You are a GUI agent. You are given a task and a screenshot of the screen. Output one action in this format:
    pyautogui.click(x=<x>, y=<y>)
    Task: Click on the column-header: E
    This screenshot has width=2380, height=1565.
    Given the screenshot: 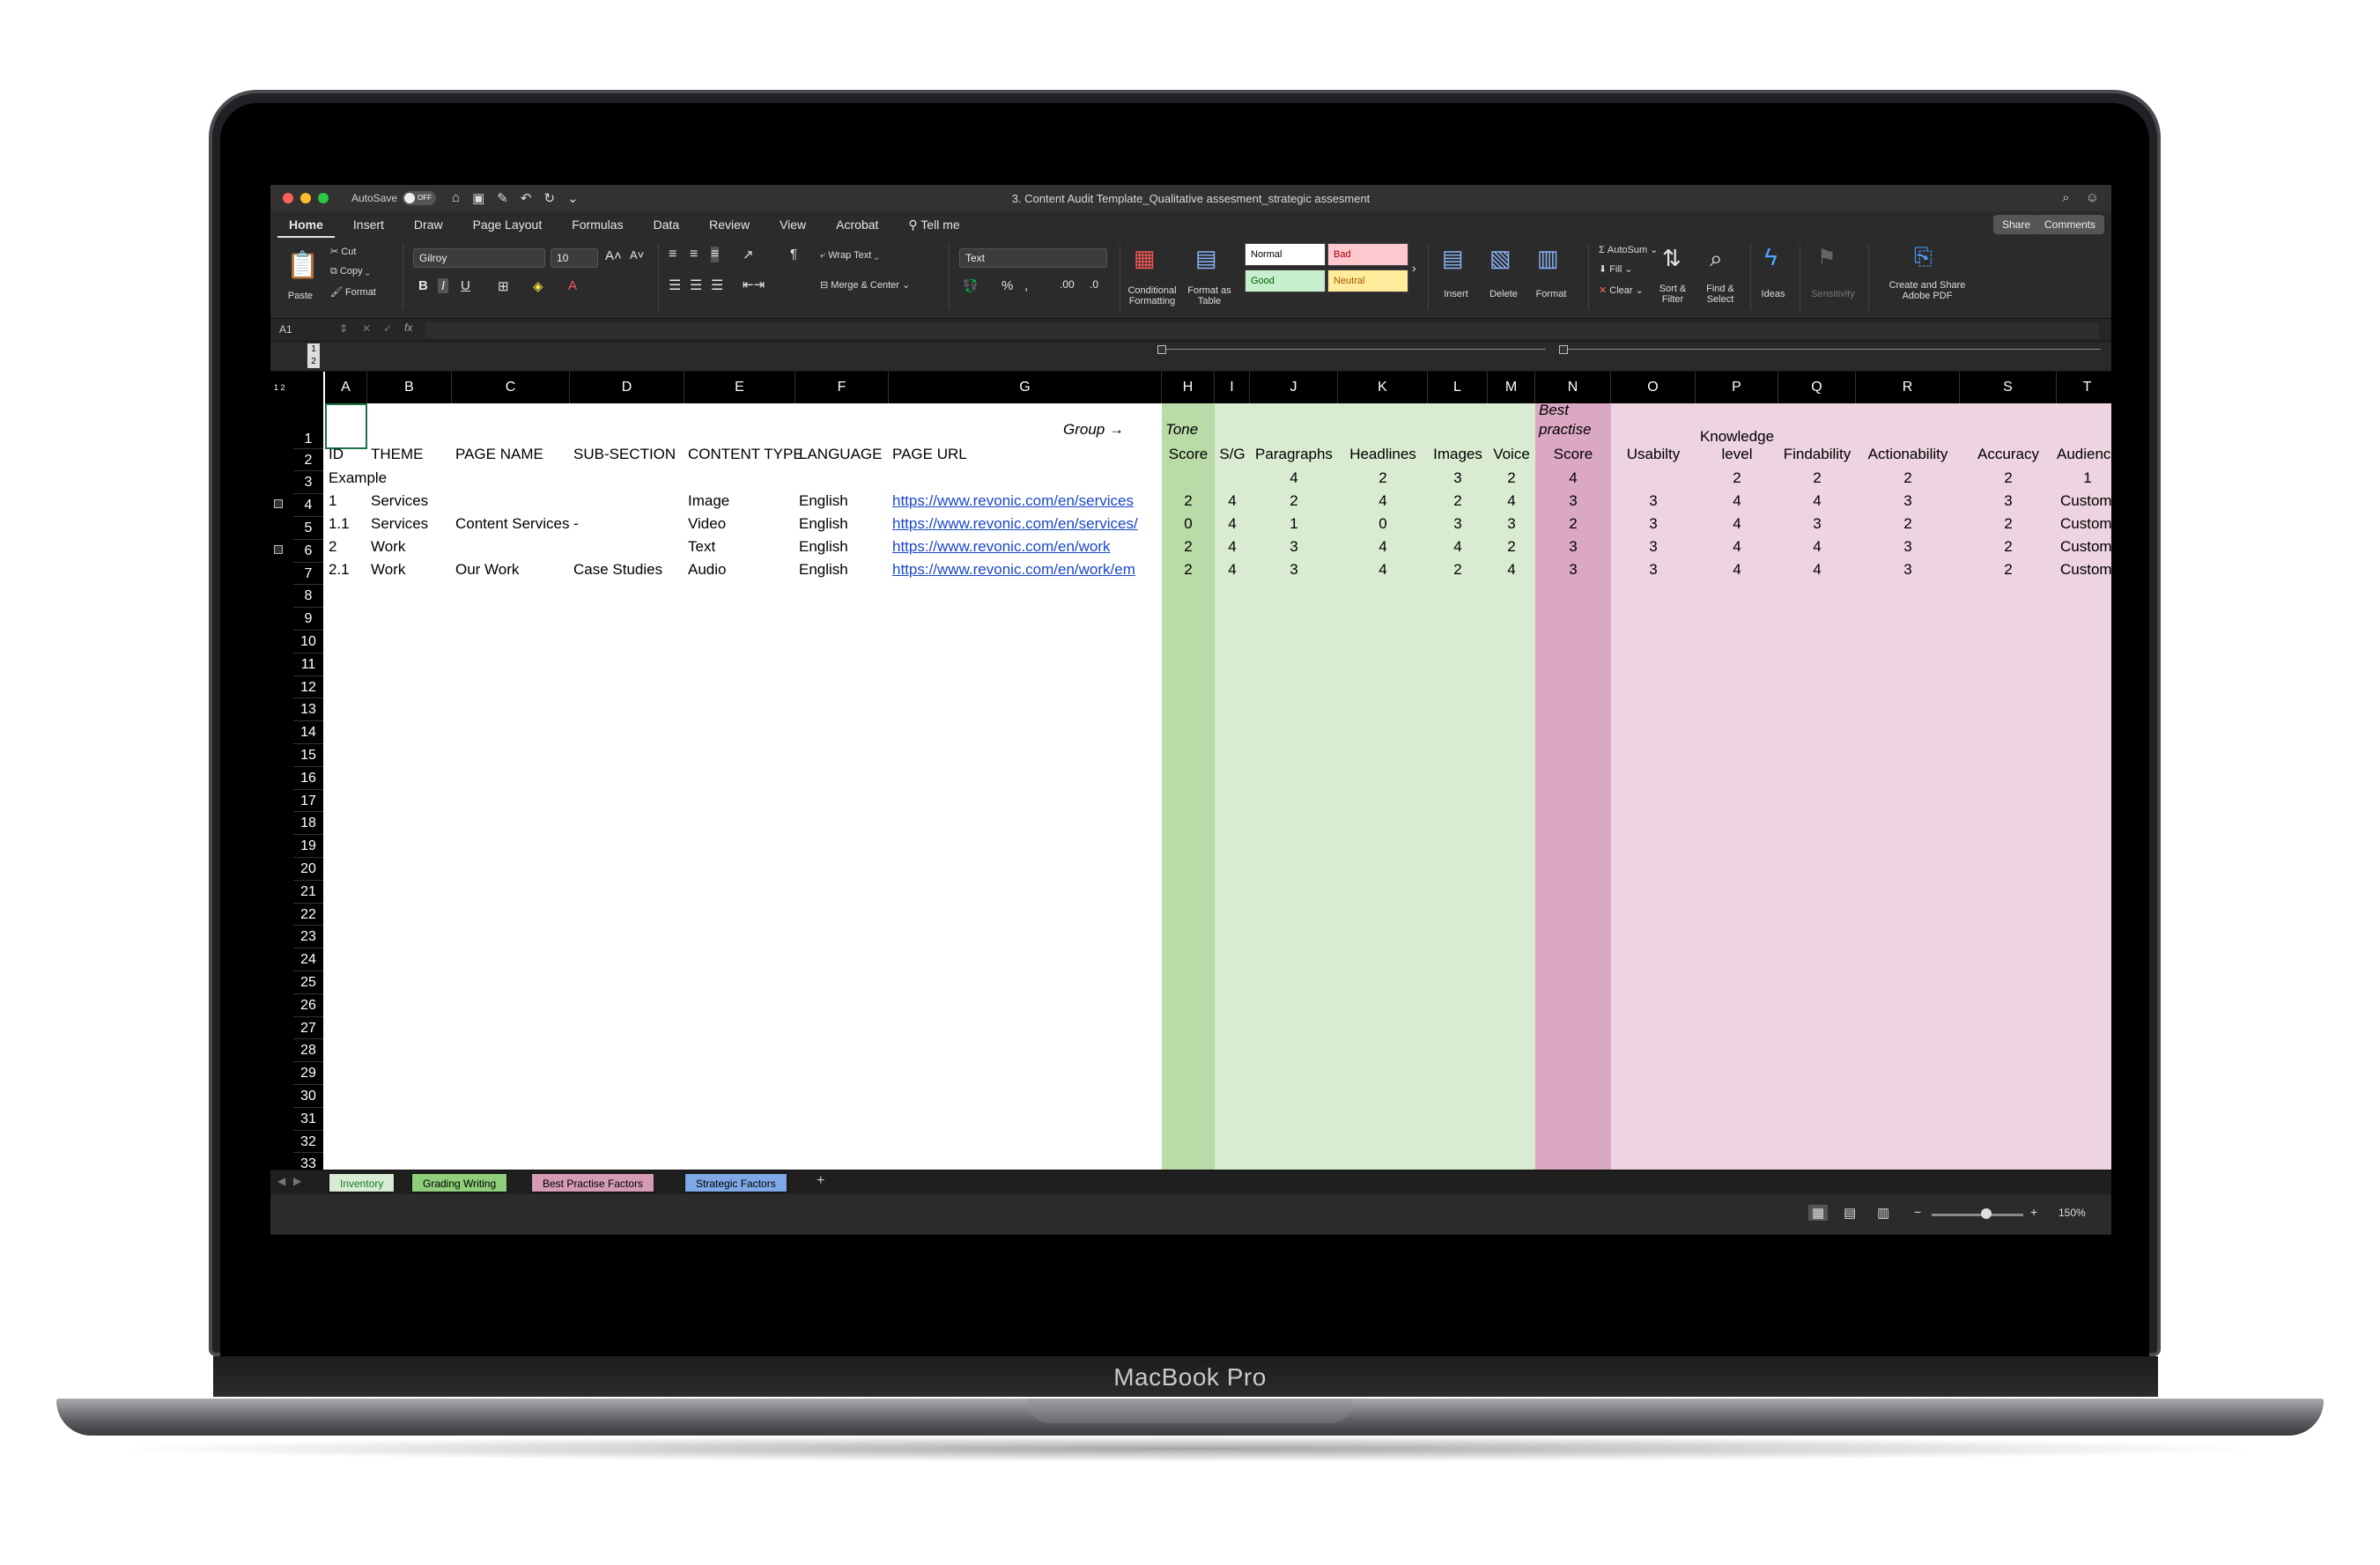 What is the action you would take?
    pyautogui.click(x=739, y=388)
    